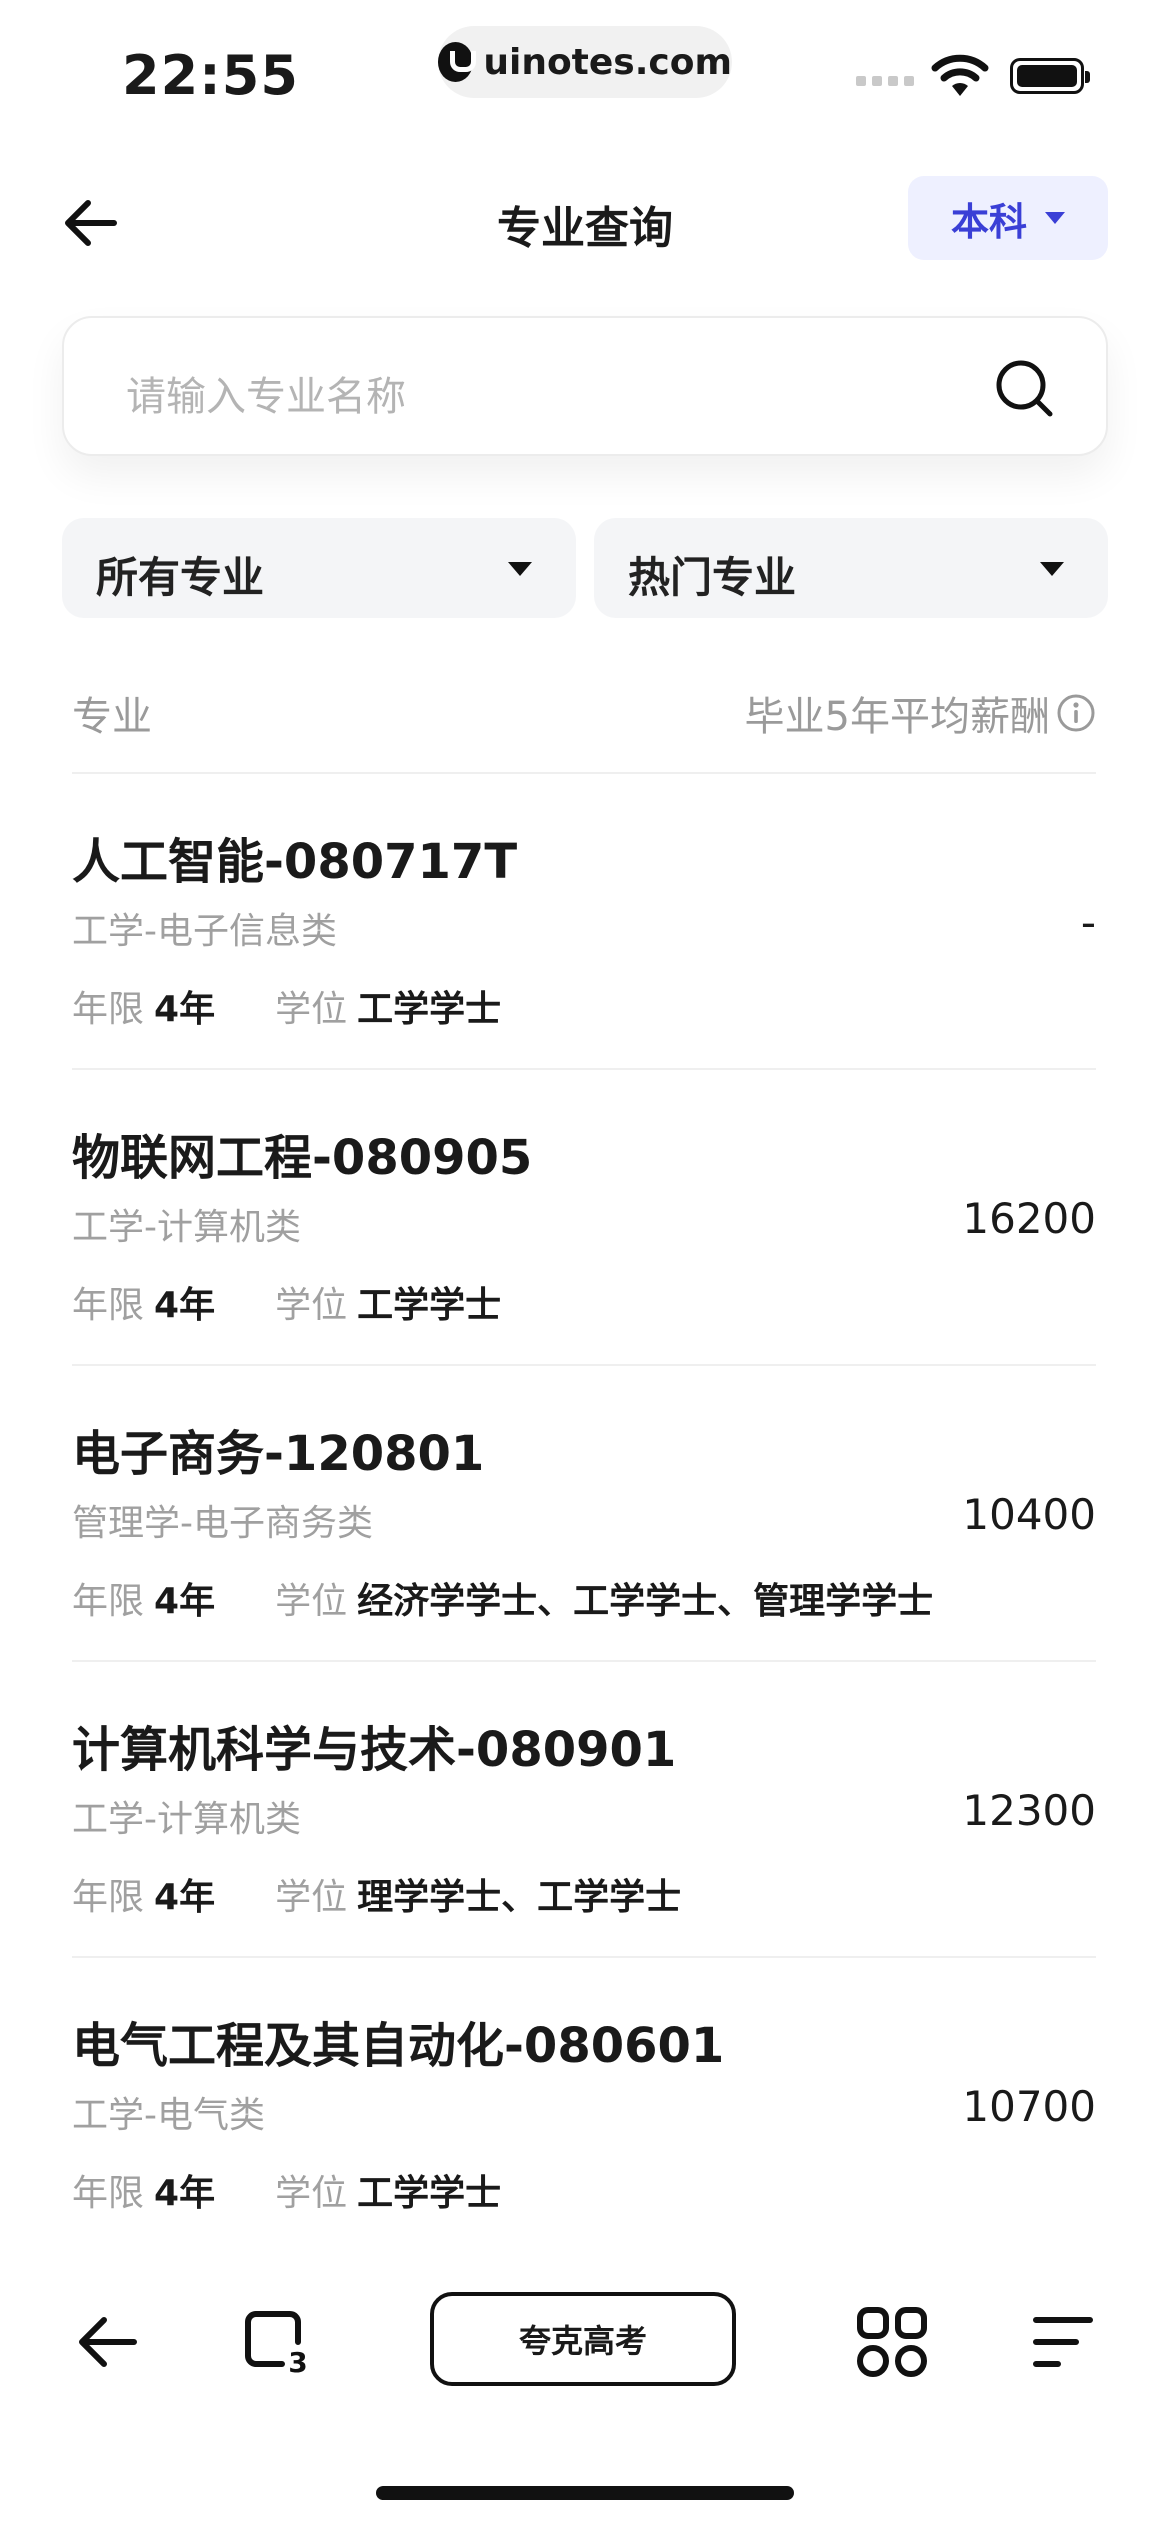 The image size is (1170, 2532). Describe the element at coordinates (584, 920) in the screenshot. I see `list-item: 人工智能-080717T 工学-电子信息类 年限 4年 学位 工学学士 -` at that location.